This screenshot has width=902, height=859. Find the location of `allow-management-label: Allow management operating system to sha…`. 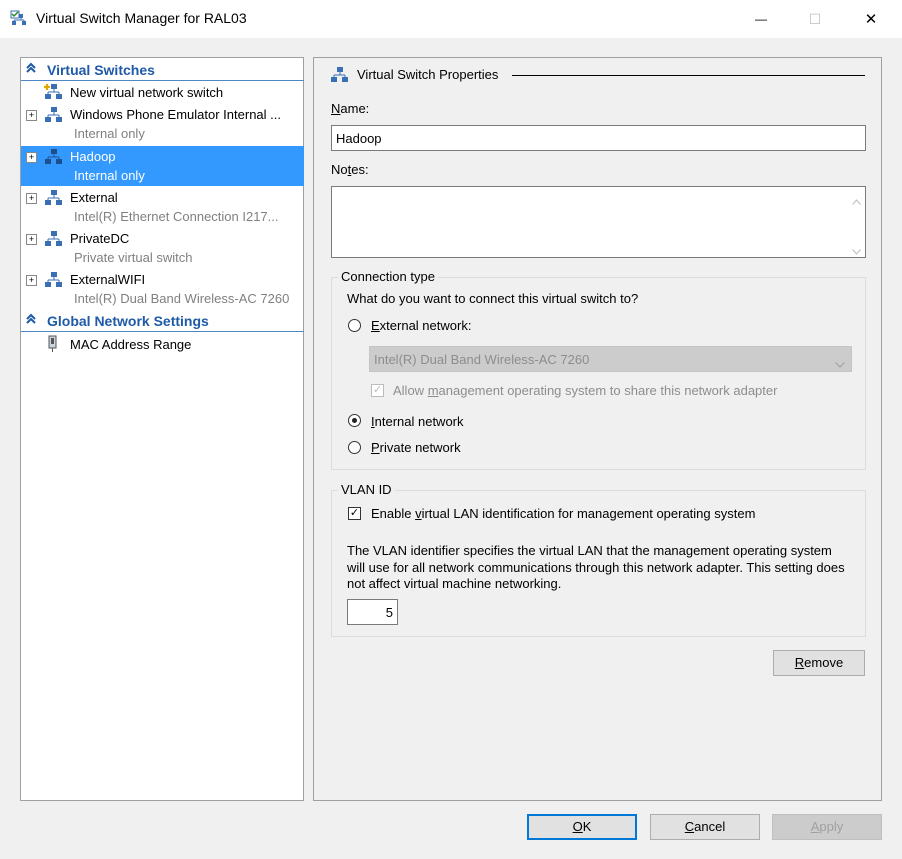

allow-management-label: Allow management operating system to sha… is located at coordinates (585, 390).